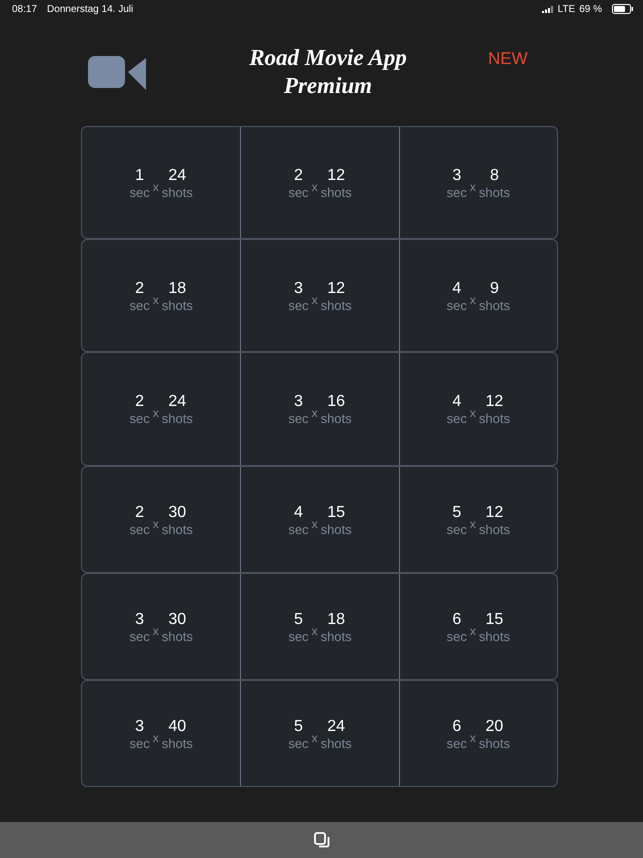  I want to click on app-title: Road Movie App, so click(328, 58).